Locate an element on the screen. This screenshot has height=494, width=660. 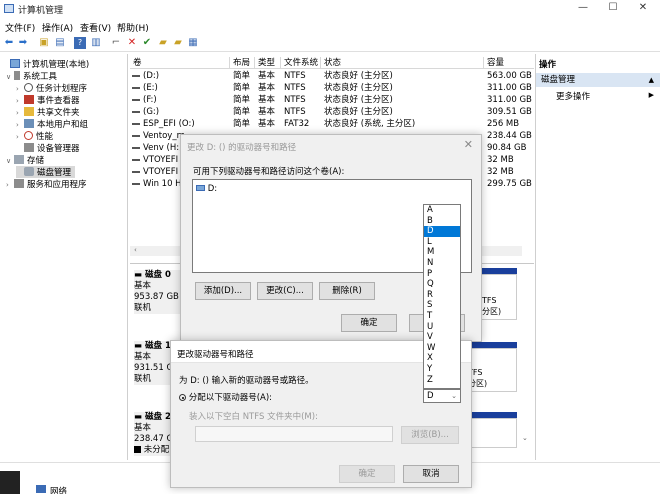
back-icon: ⬅ is located at coordinates (9, 43).